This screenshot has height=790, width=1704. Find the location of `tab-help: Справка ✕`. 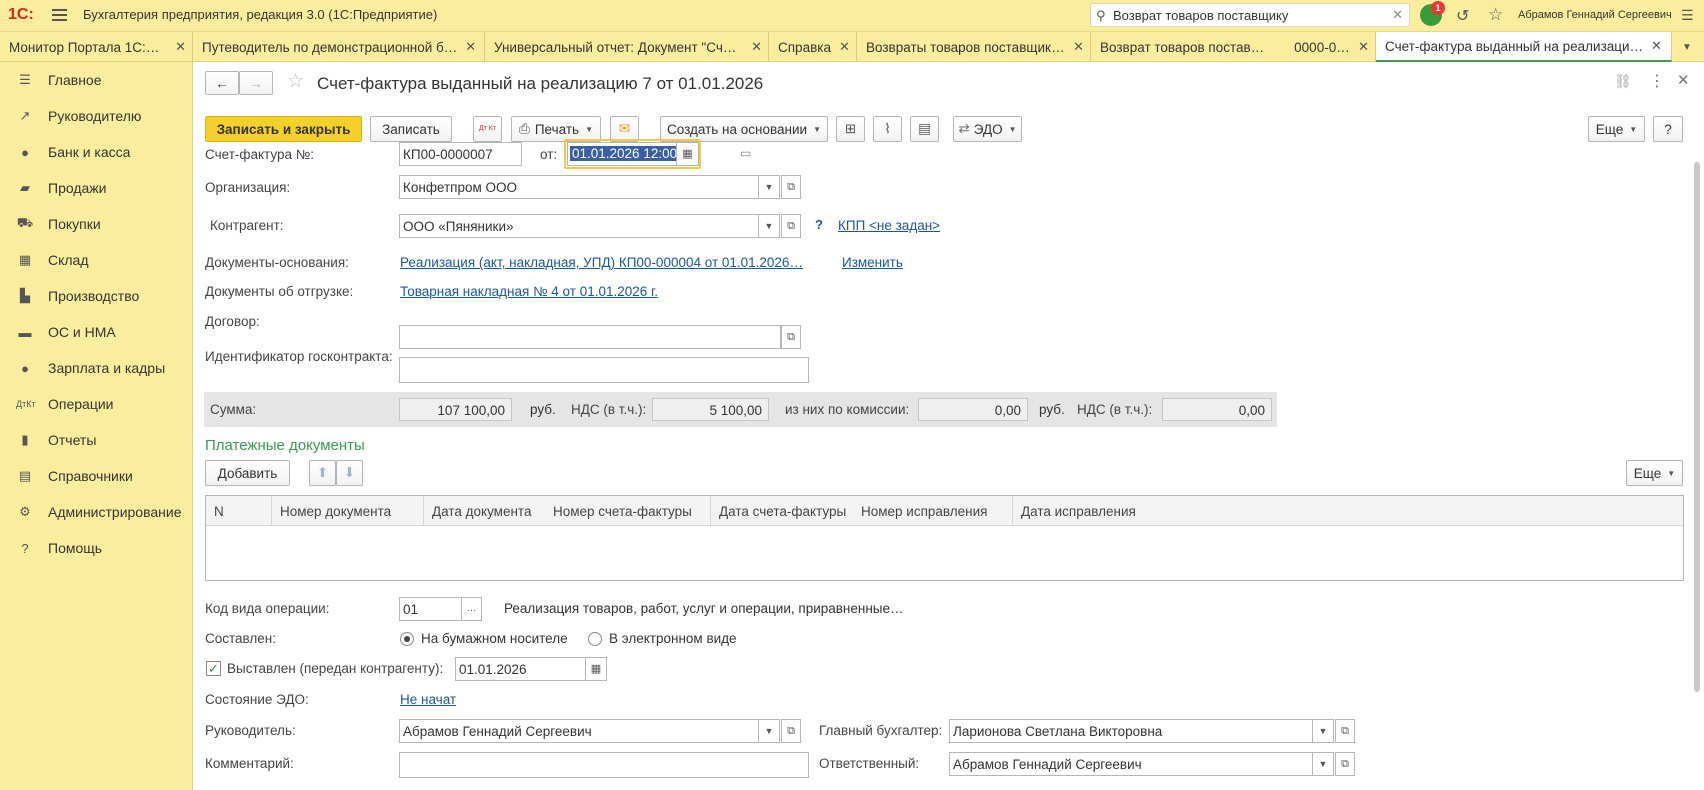

tab-help: Справка ✕ is located at coordinates (813, 47).